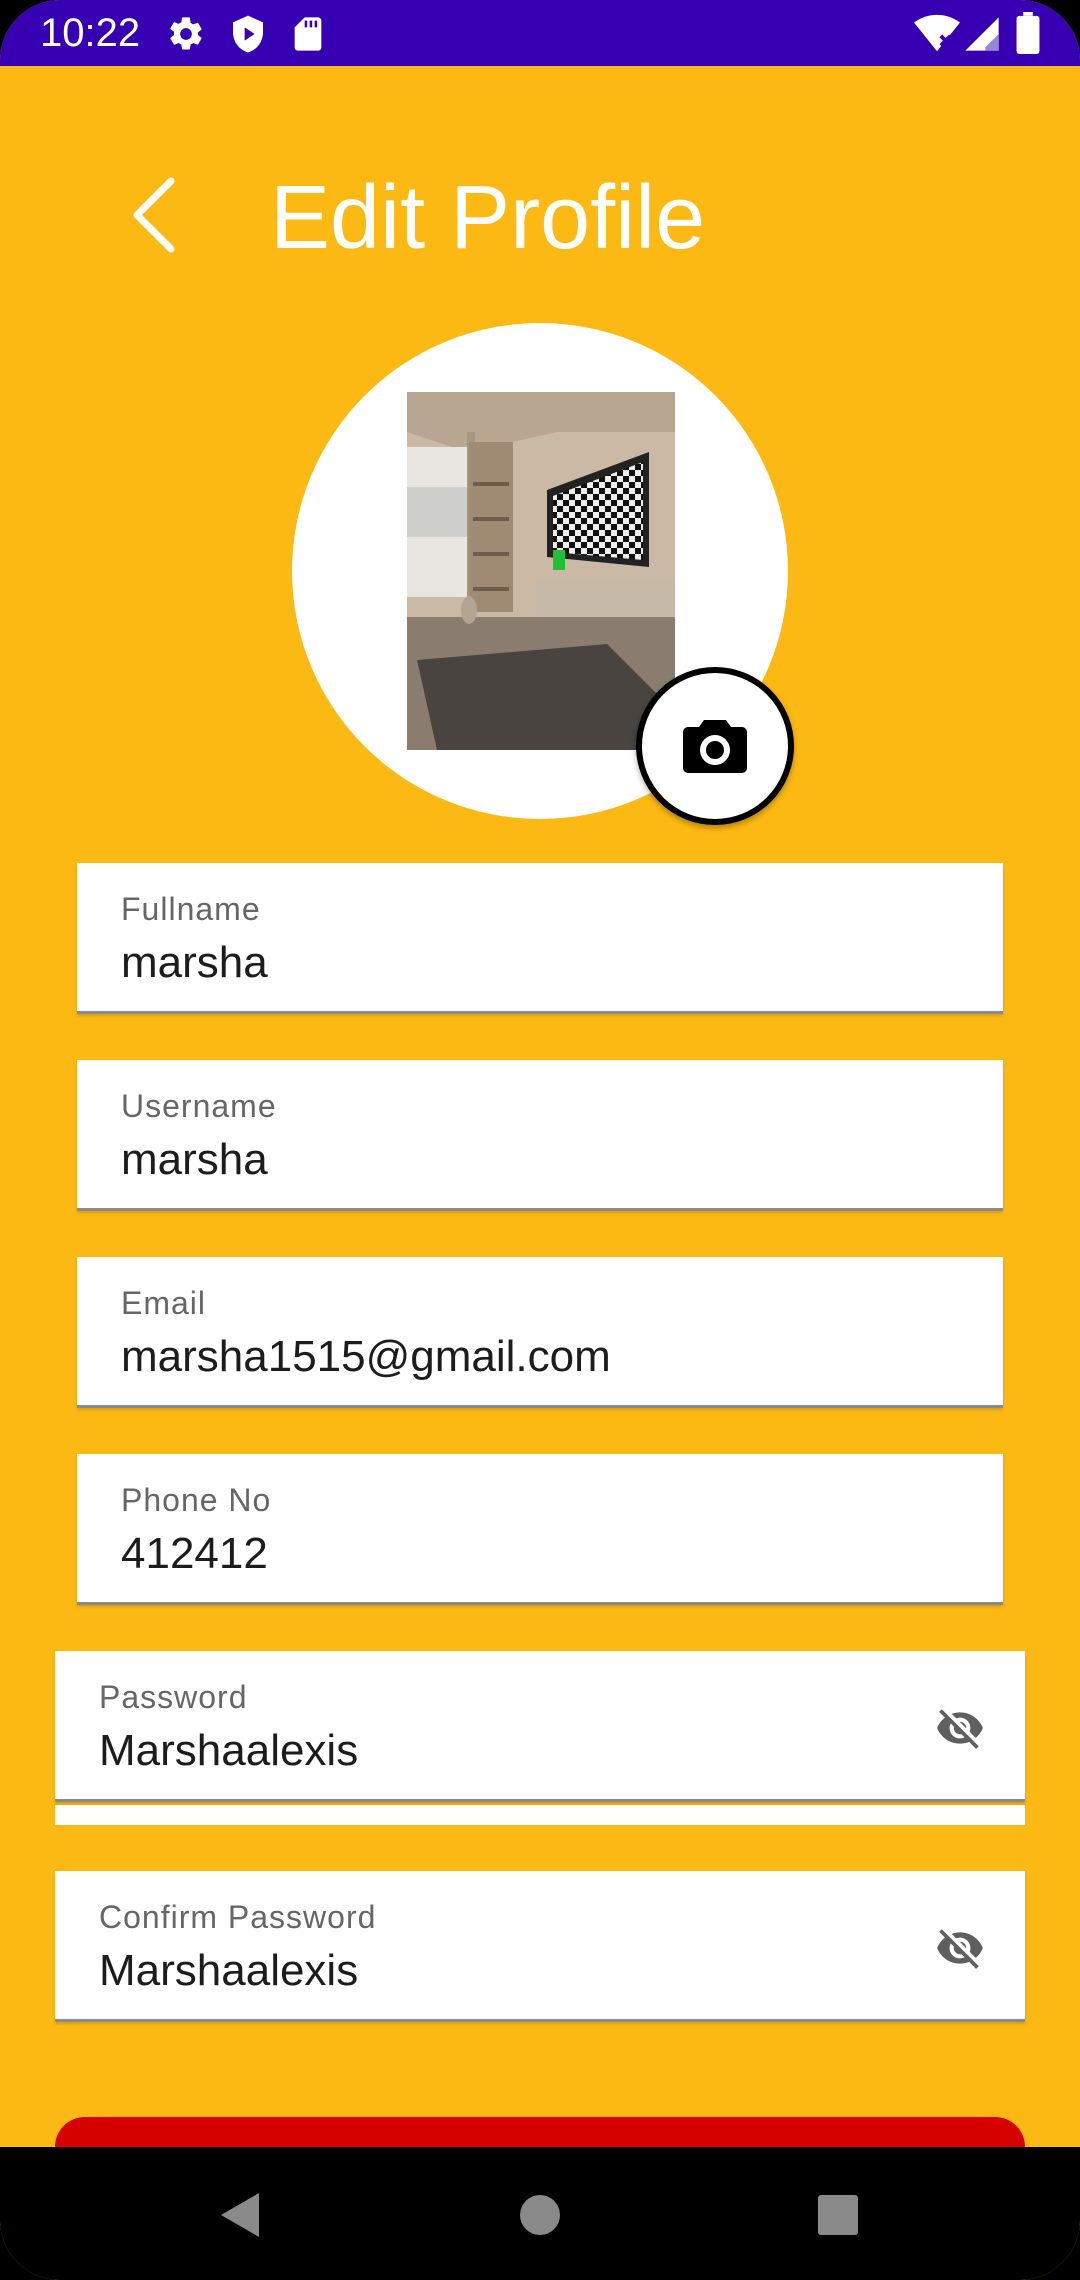  What do you see at coordinates (540, 1946) in the screenshot?
I see `confirm-password-field: Confirm Password Marshaalexis` at bounding box center [540, 1946].